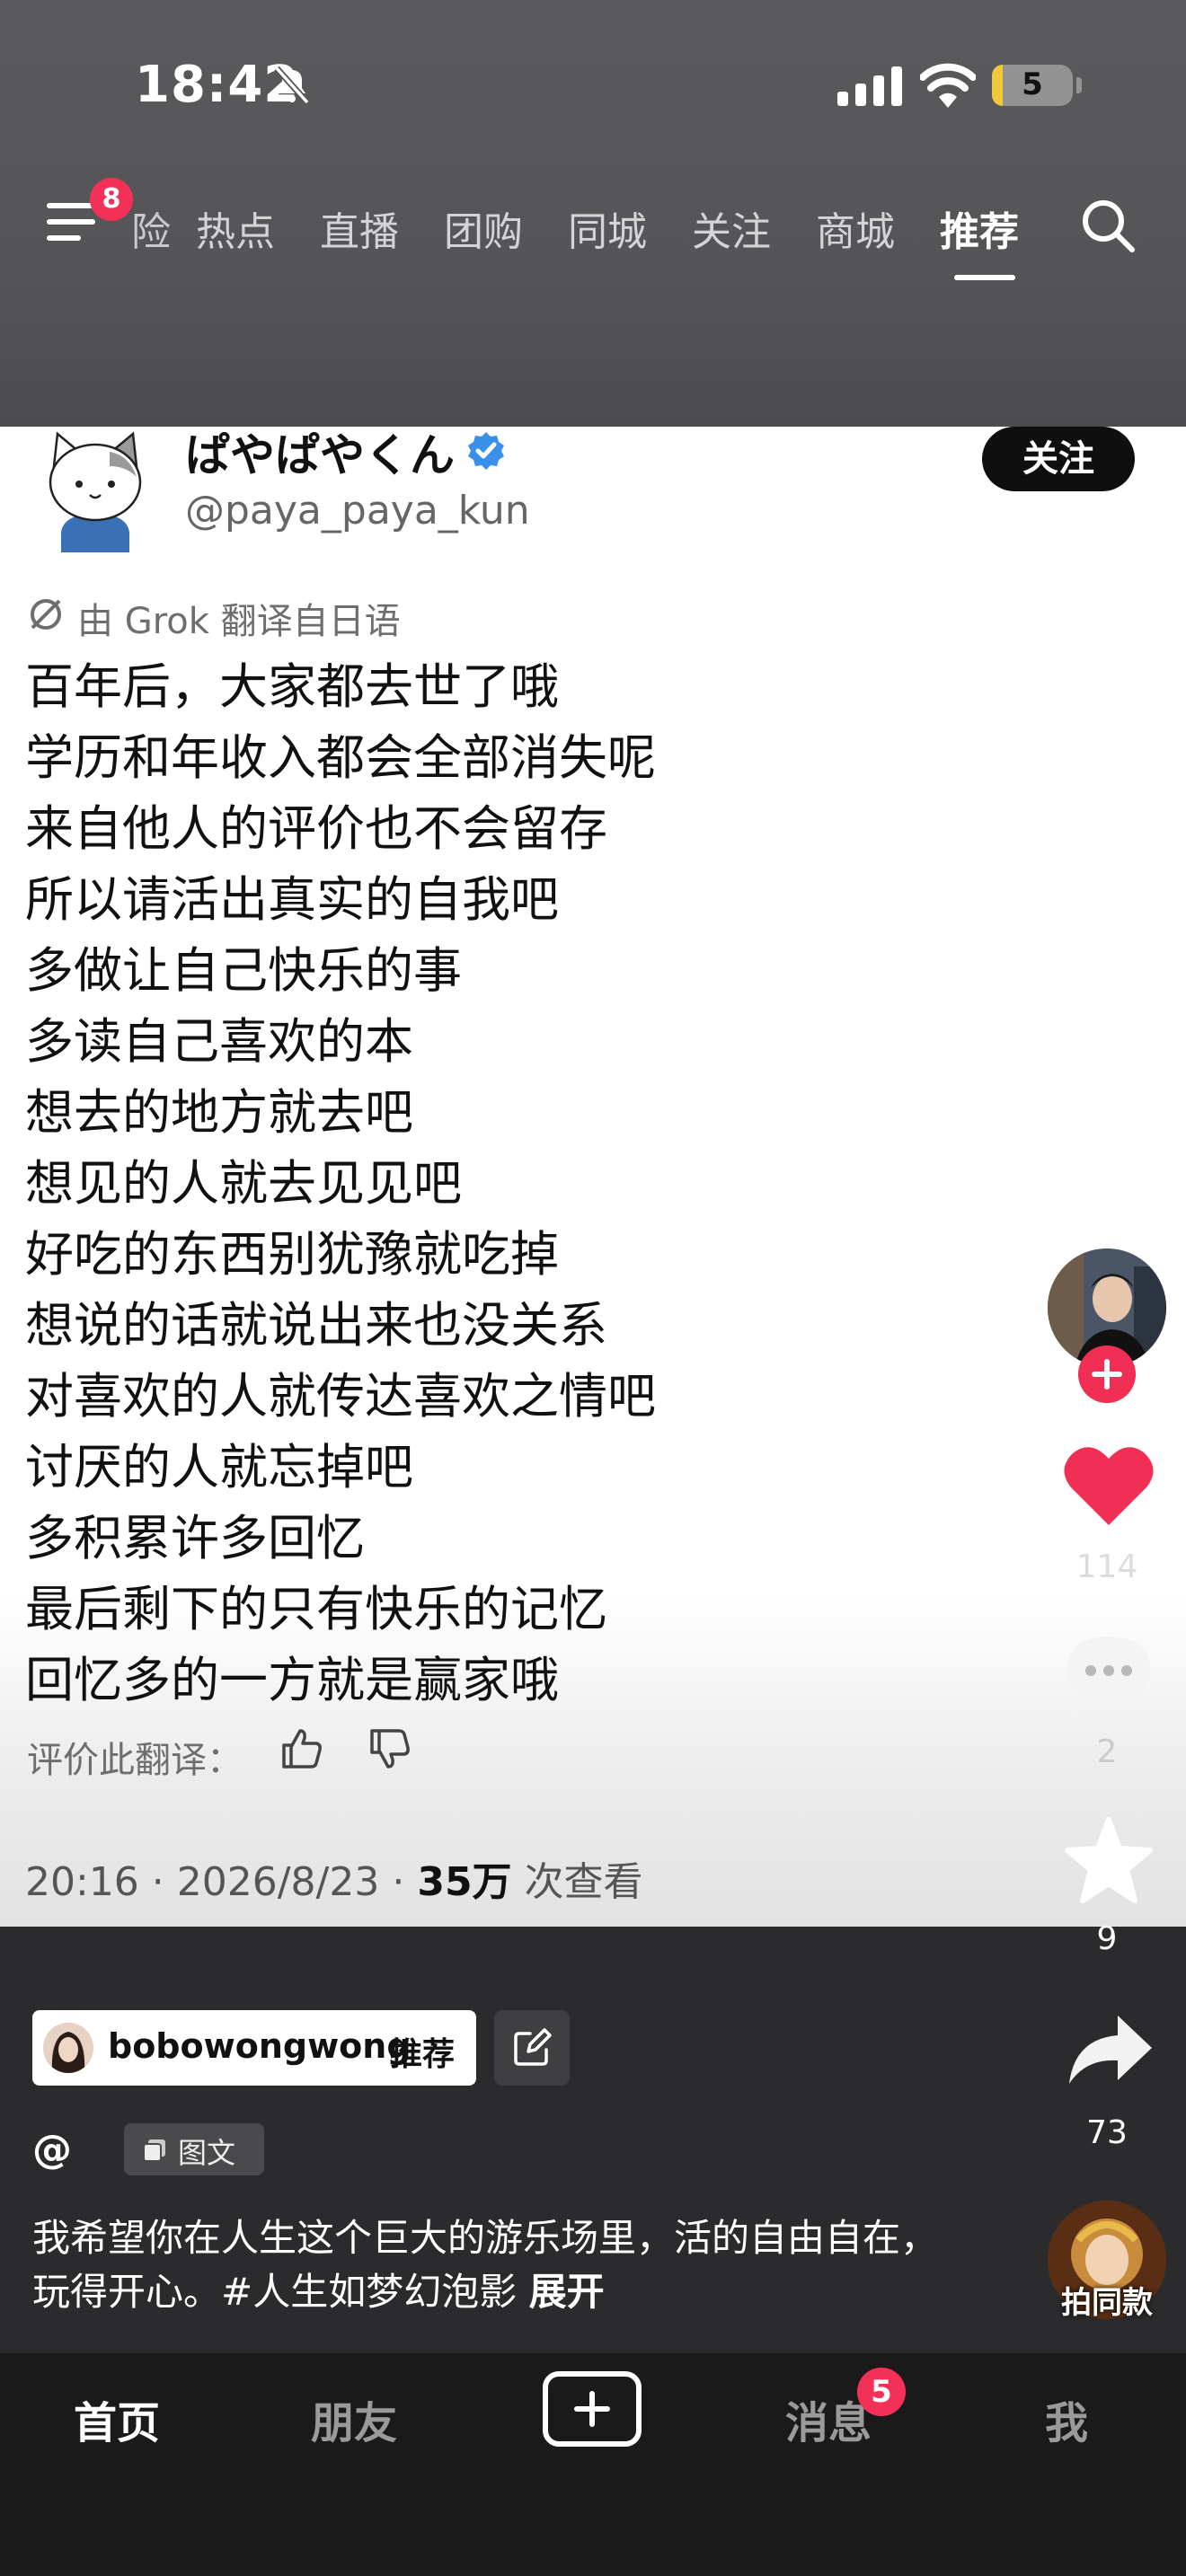  What do you see at coordinates (1110, 2050) in the screenshot?
I see `share-arrow-icon` at bounding box center [1110, 2050].